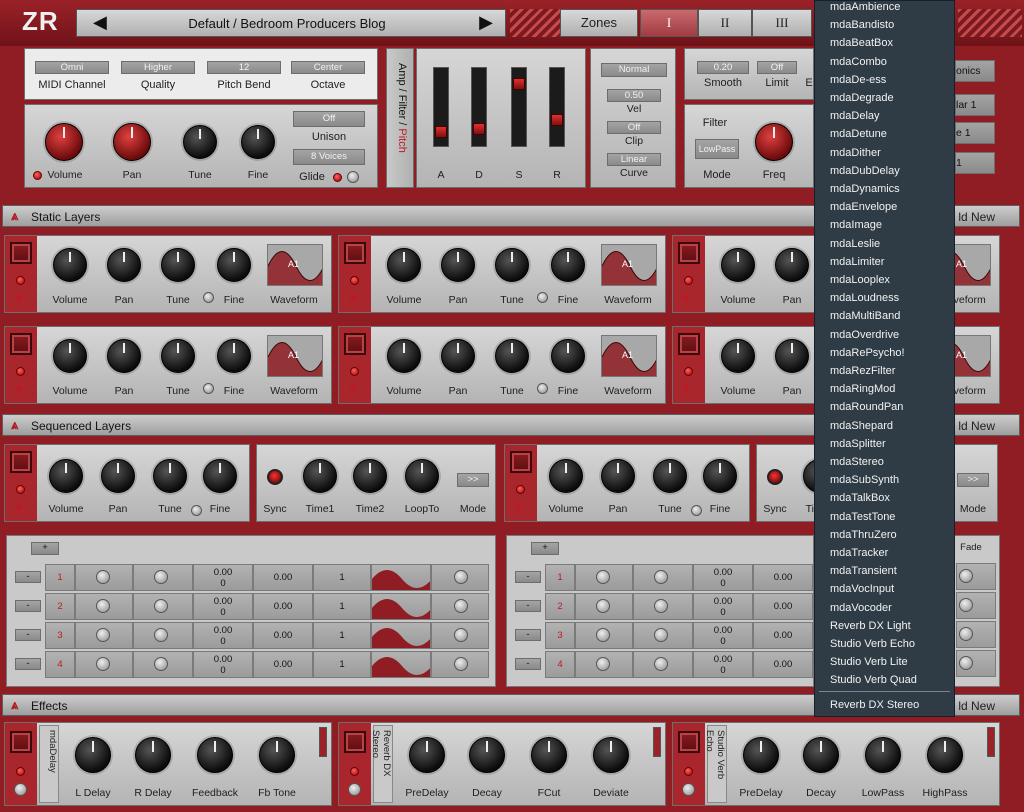 This screenshot has width=1024, height=812. What do you see at coordinates (865, 316) in the screenshot?
I see `menu-item: mdaMultiBand` at bounding box center [865, 316].